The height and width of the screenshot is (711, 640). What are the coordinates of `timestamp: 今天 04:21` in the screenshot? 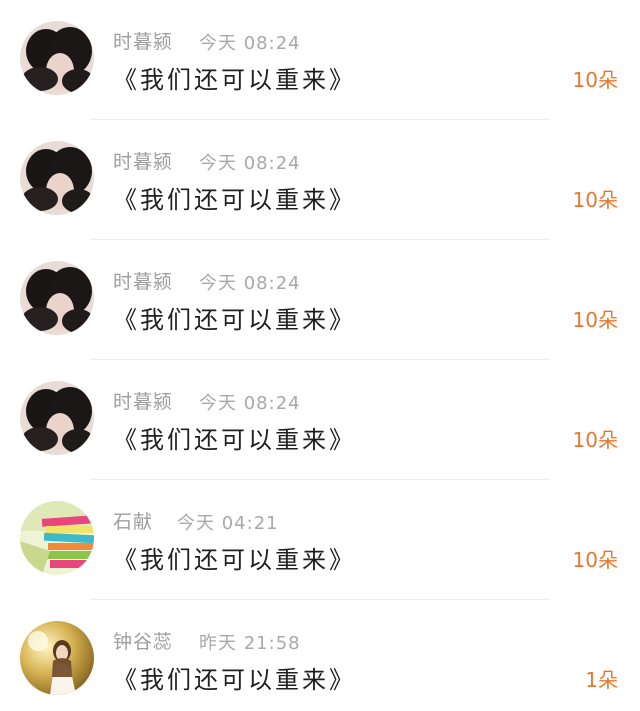 It's located at (228, 523).